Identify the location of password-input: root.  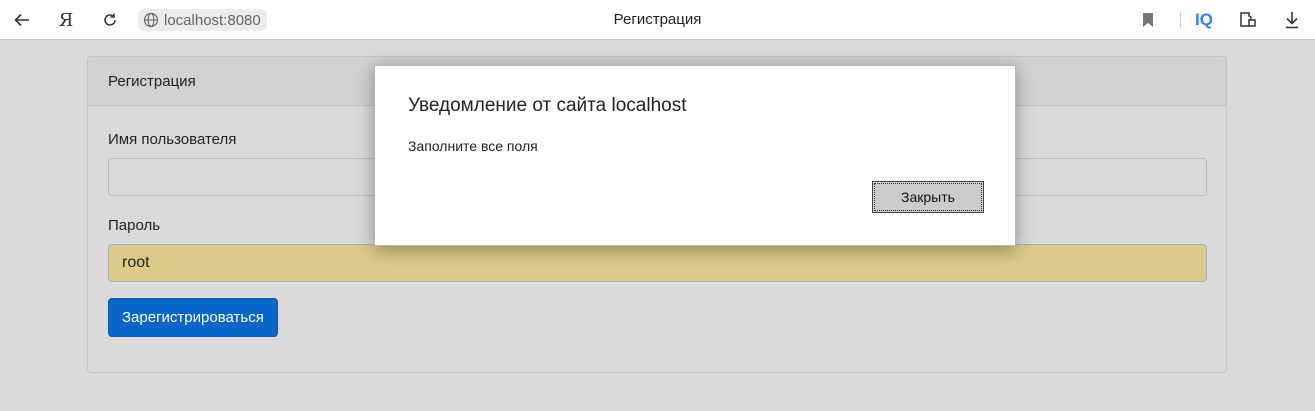
(657, 263).